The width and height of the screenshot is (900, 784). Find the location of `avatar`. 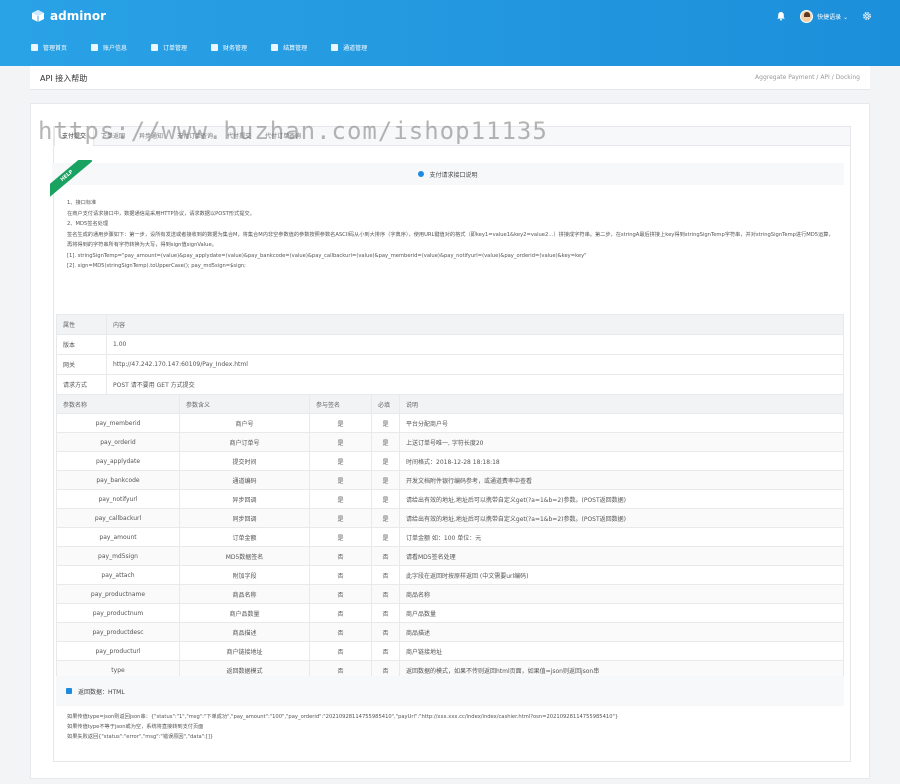

avatar is located at coordinates (807, 16).